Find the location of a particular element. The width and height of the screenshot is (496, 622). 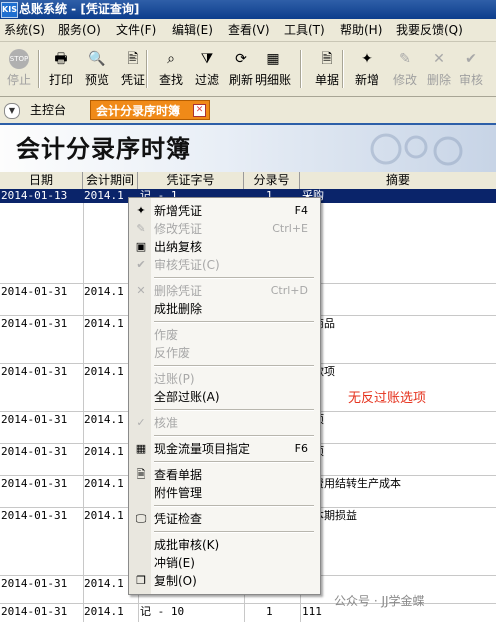

menu-item: 工具(T) is located at coordinates (304, 30).